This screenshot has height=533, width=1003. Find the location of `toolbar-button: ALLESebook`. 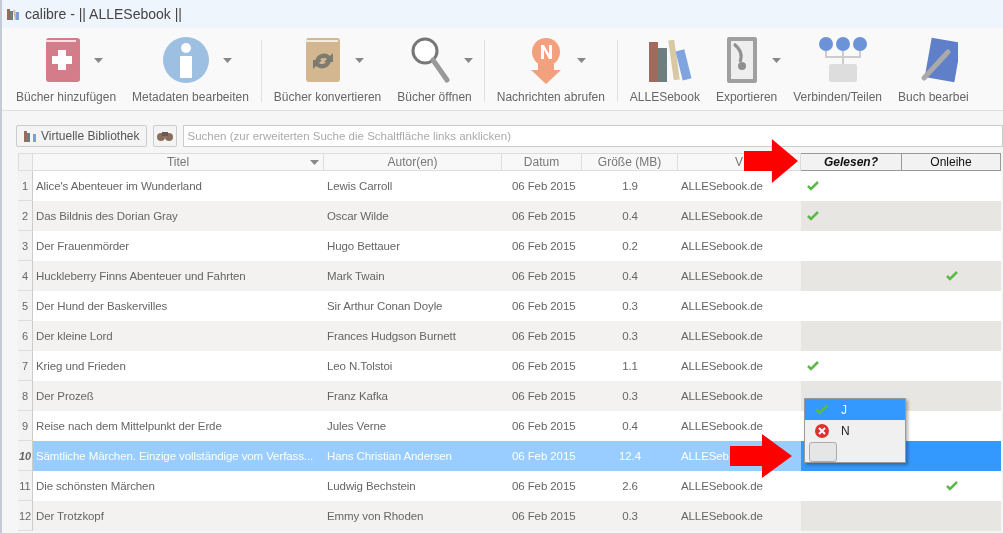

toolbar-button: ALLESebook is located at coordinates (664, 98).